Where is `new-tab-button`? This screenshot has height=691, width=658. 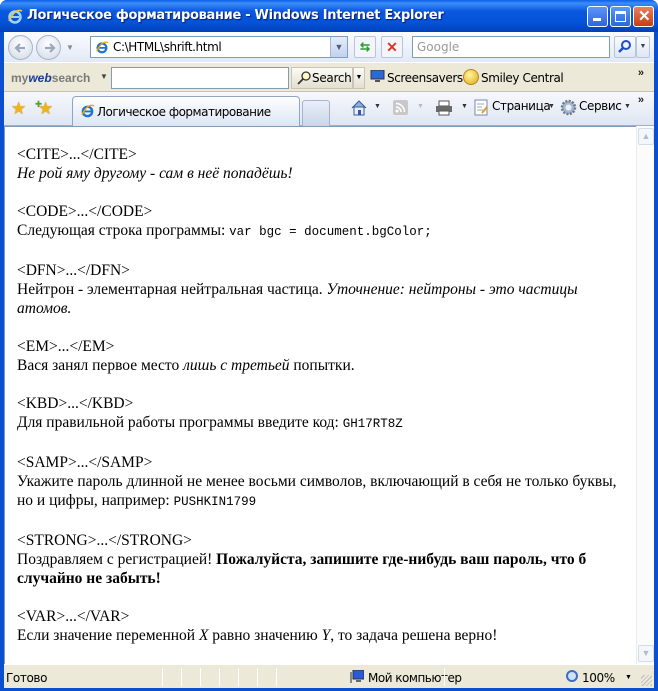
new-tab-button is located at coordinates (316, 113).